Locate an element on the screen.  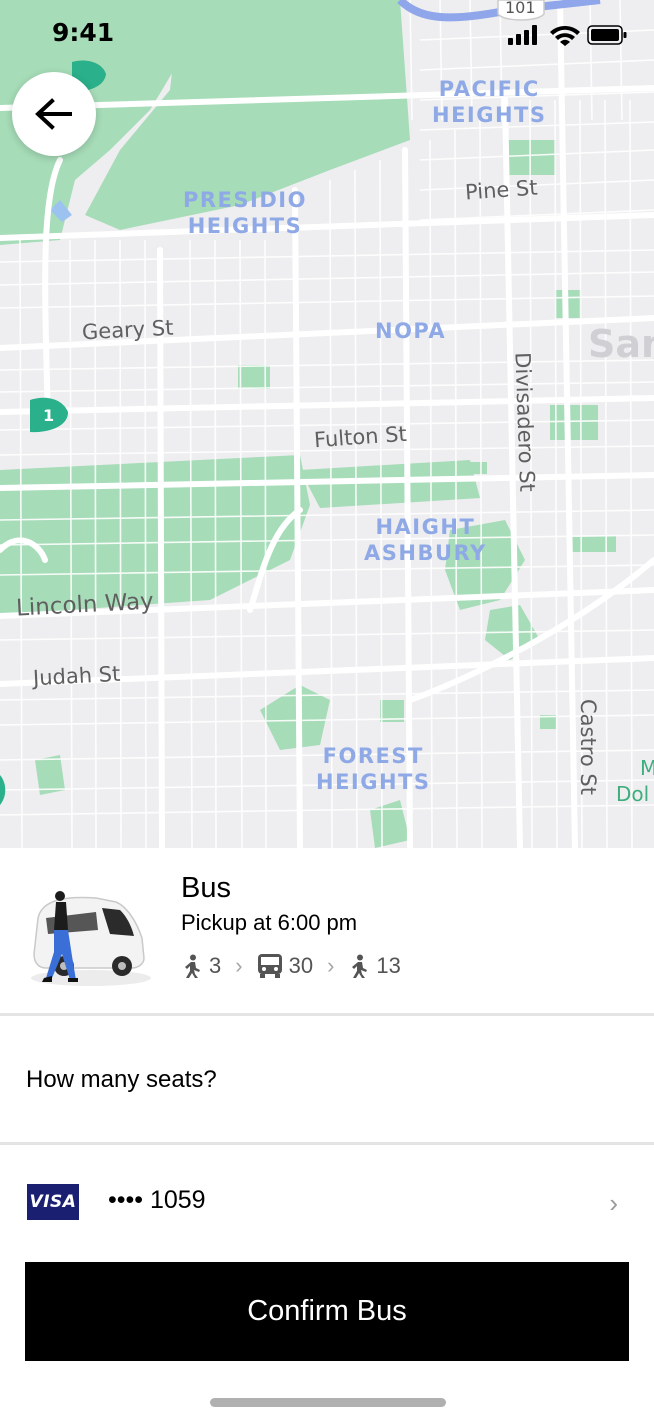
nopa-label: NOPA is located at coordinates (411, 331).